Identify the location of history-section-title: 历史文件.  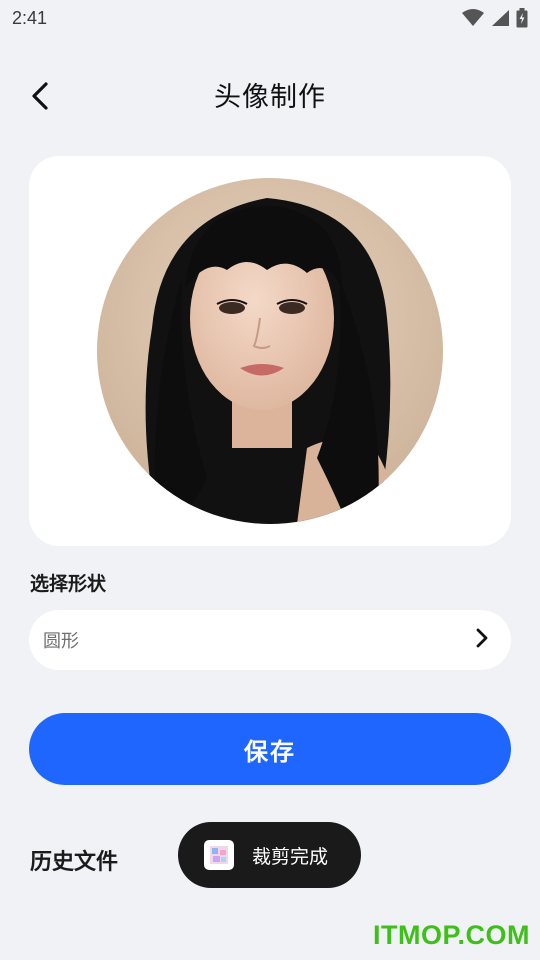
(74, 862).